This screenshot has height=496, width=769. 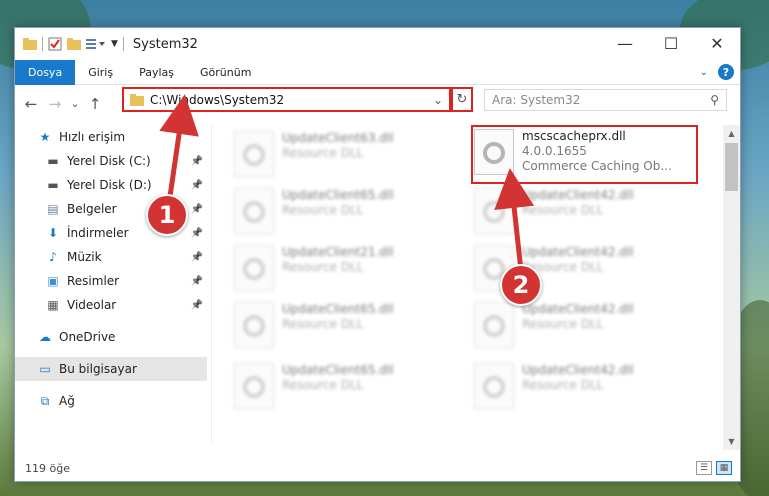 What do you see at coordinates (584, 154) in the screenshot?
I see `highlight-frame` at bounding box center [584, 154].